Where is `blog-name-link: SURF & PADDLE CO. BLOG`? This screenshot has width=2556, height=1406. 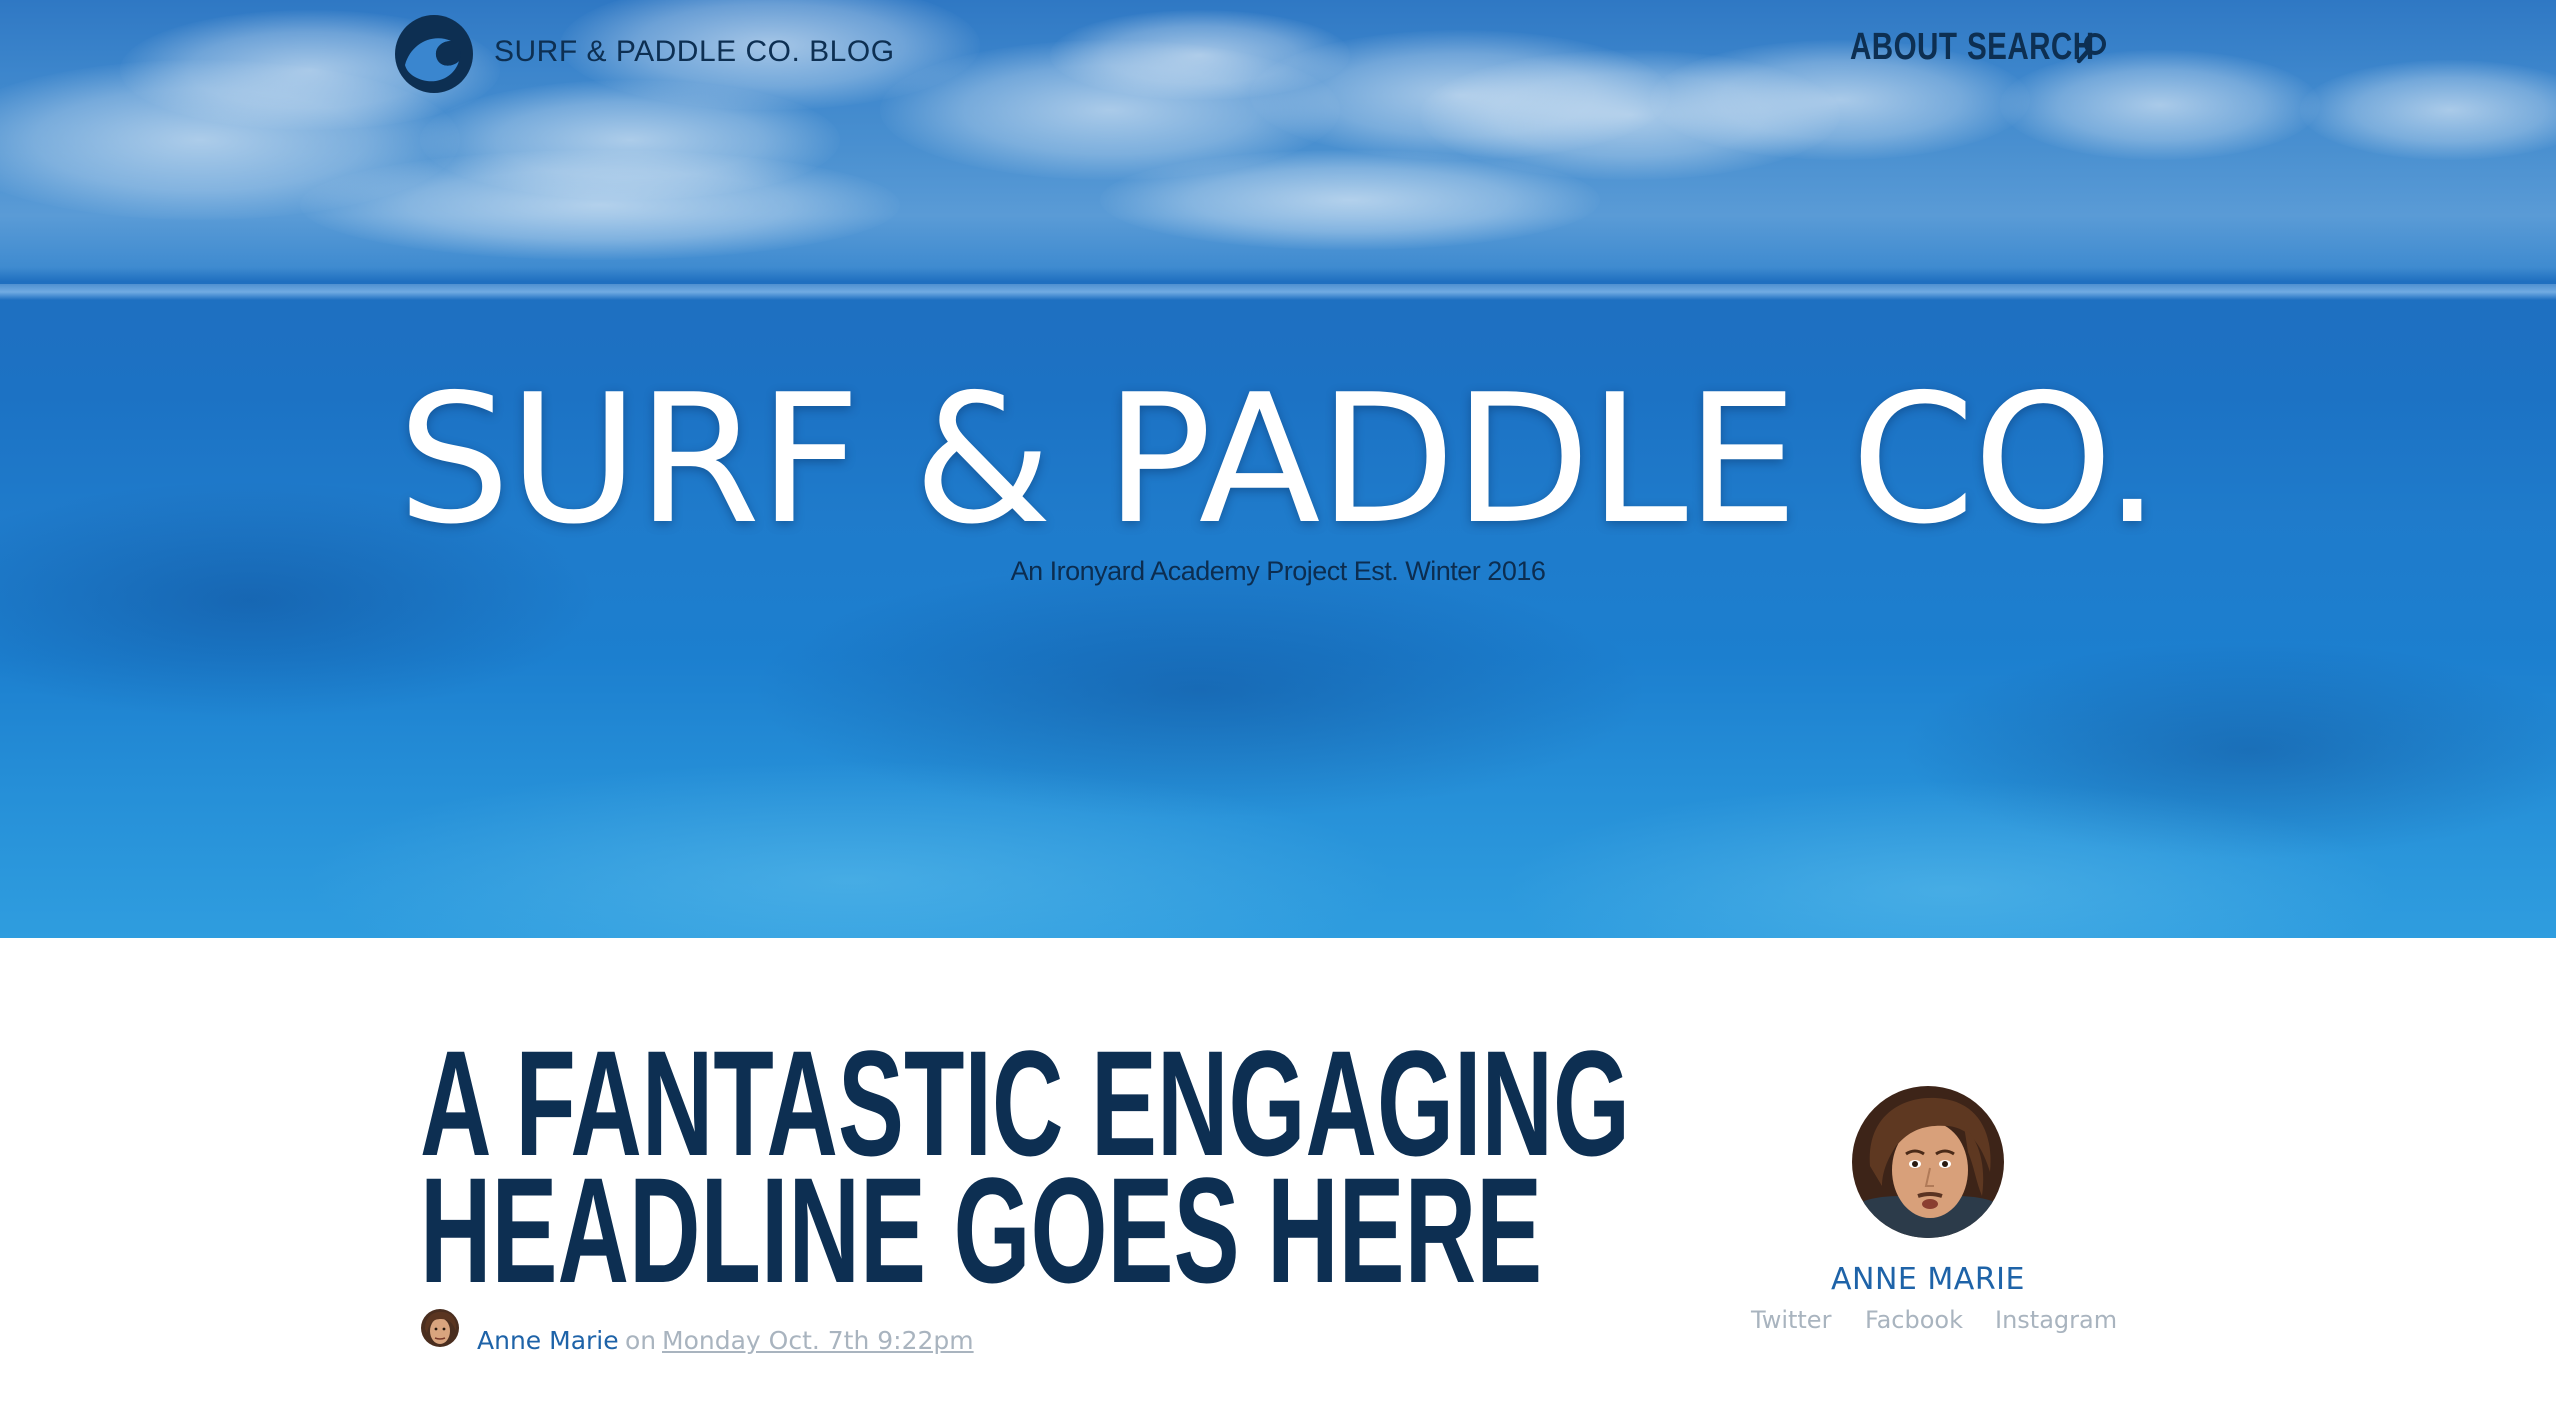 blog-name-link: SURF & PADDLE CO. BLOG is located at coordinates (694, 52).